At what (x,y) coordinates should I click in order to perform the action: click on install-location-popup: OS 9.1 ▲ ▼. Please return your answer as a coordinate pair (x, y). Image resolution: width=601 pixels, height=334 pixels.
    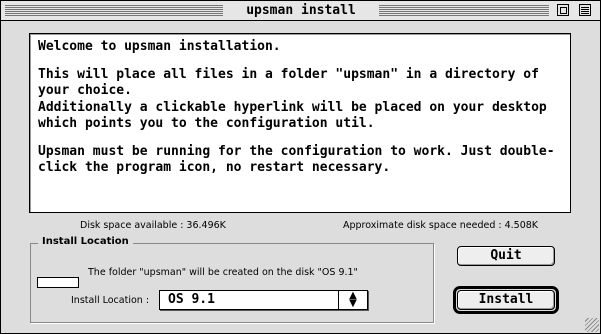
    Looking at the image, I should click on (263, 300).